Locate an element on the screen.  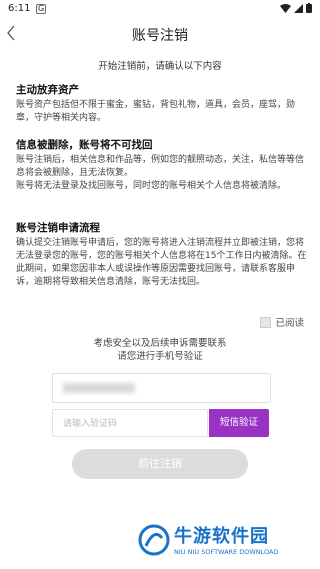
status-time: 6:11 is located at coordinates (19, 8).